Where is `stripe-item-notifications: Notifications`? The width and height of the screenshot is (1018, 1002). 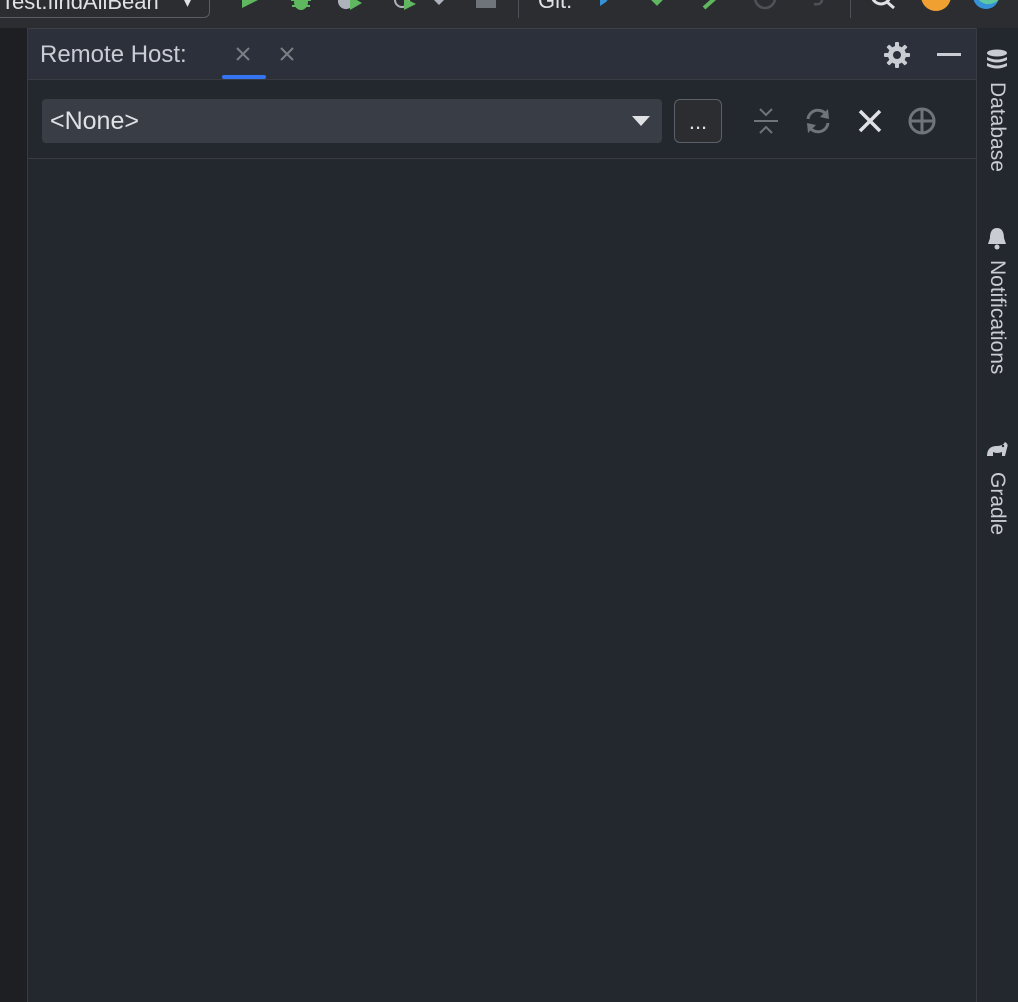
stripe-item-notifications: Notifications is located at coordinates (997, 309).